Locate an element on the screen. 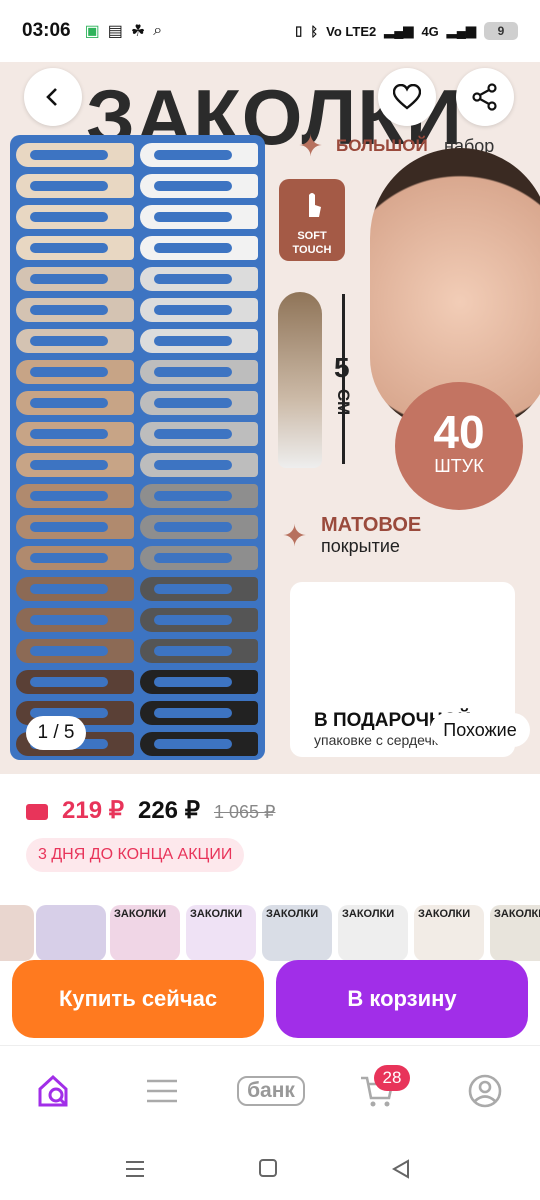 The width and height of the screenshot is (540, 1200). home-search-icon is located at coordinates (53, 1090).